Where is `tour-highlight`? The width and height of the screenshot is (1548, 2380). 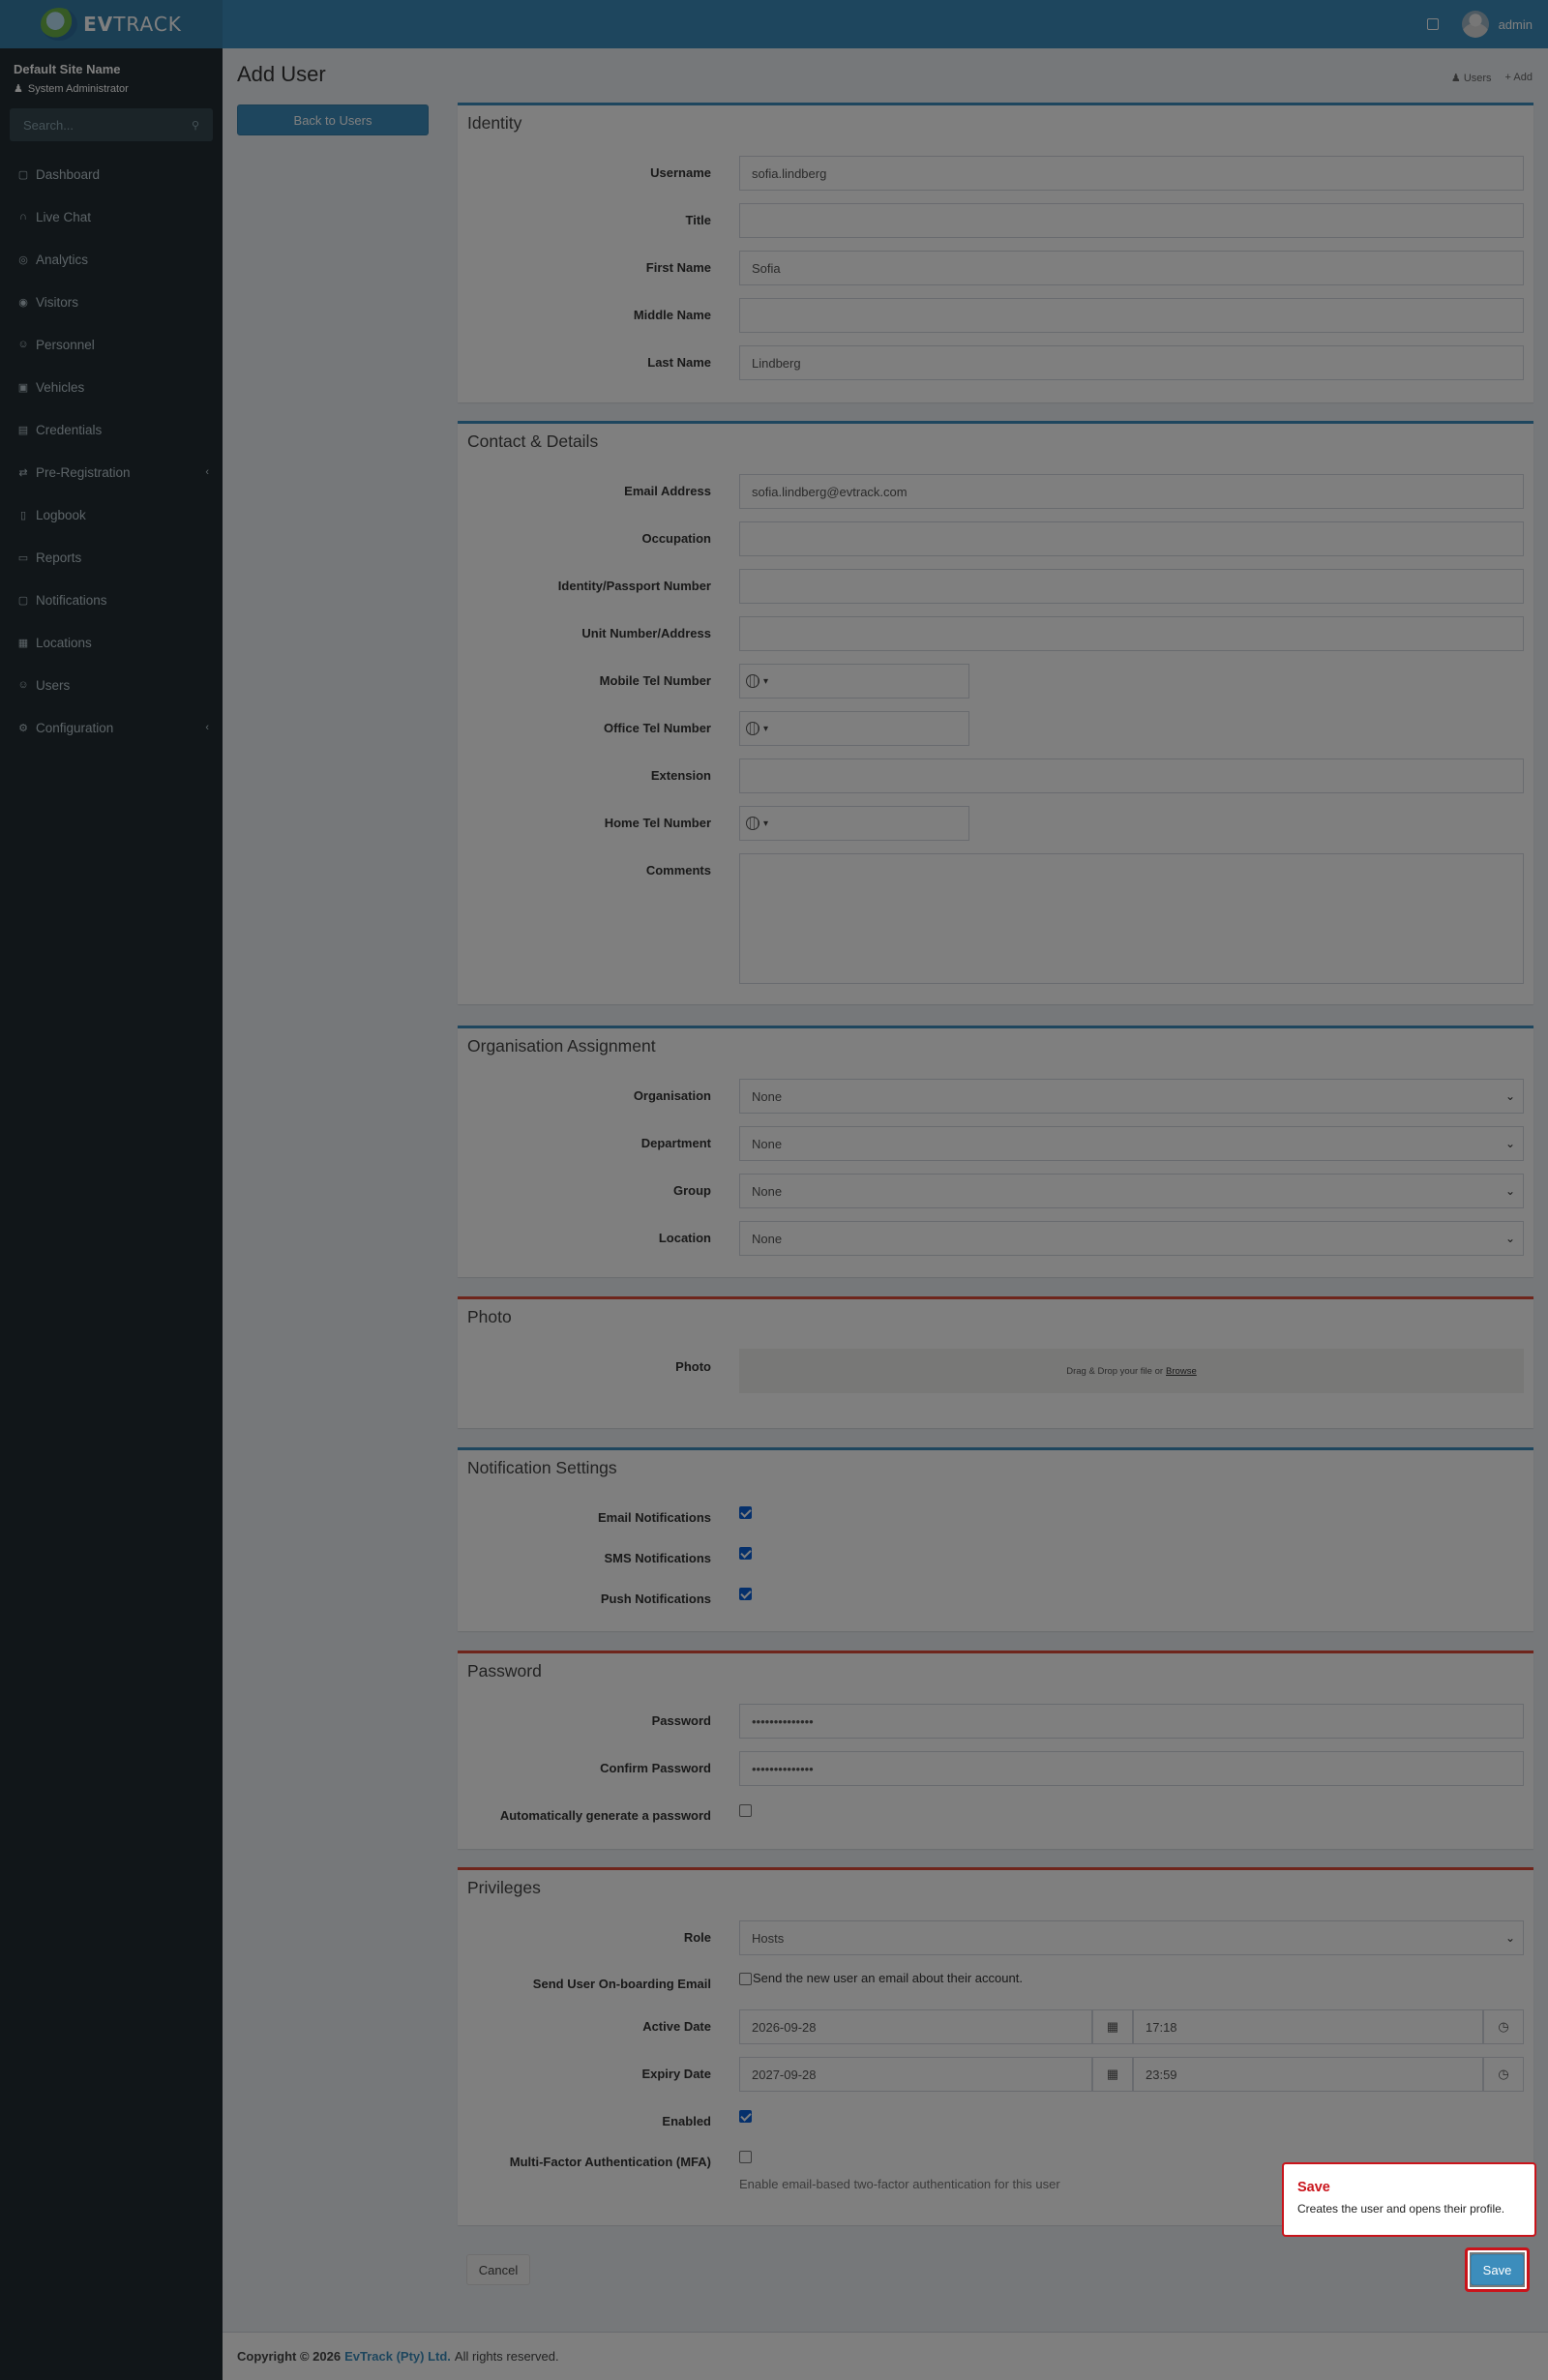 tour-highlight is located at coordinates (1497, 2270).